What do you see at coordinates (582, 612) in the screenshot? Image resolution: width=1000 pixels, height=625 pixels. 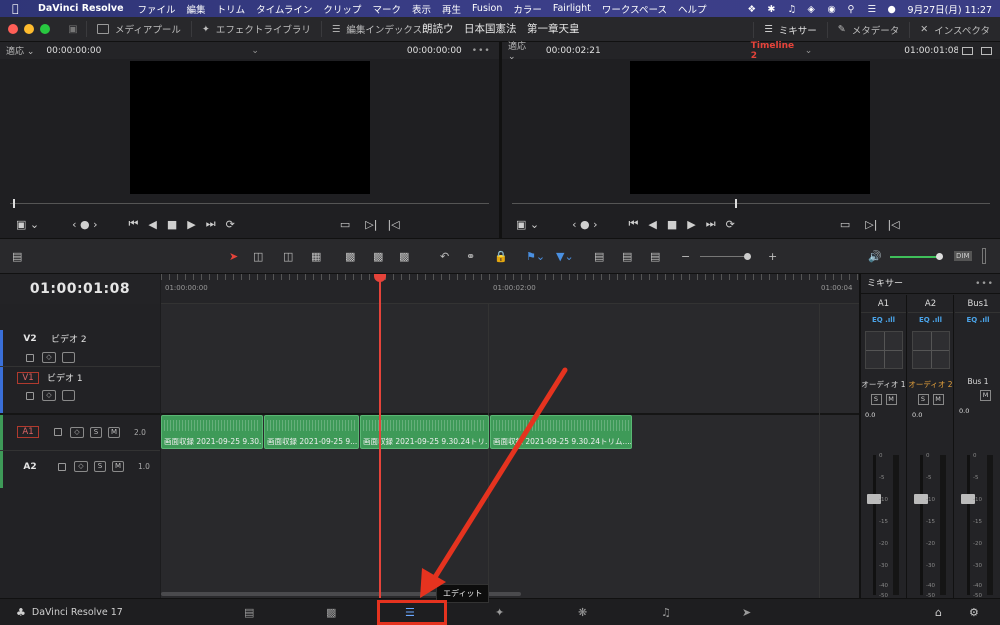 I see `color-page-icon: ❋` at bounding box center [582, 612].